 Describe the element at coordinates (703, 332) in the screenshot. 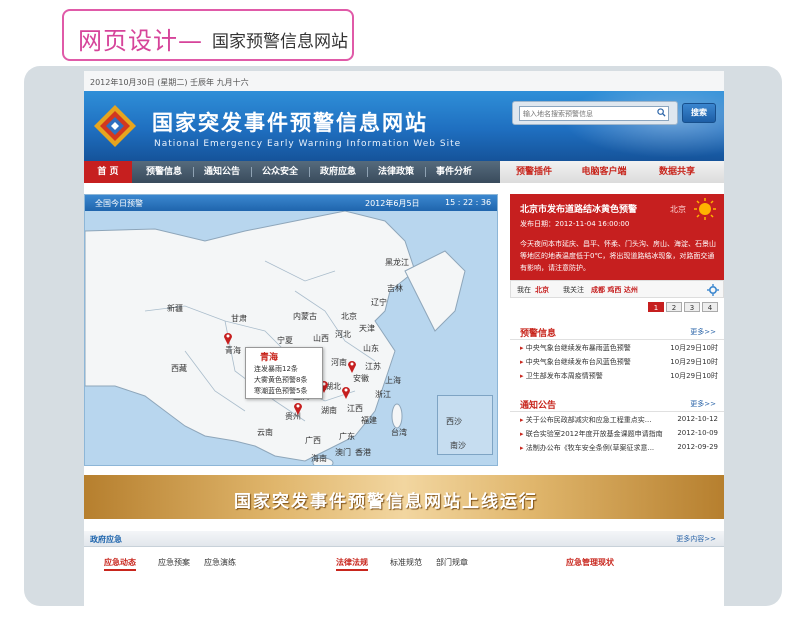

I see `warnings-more-link: 更多>>` at that location.